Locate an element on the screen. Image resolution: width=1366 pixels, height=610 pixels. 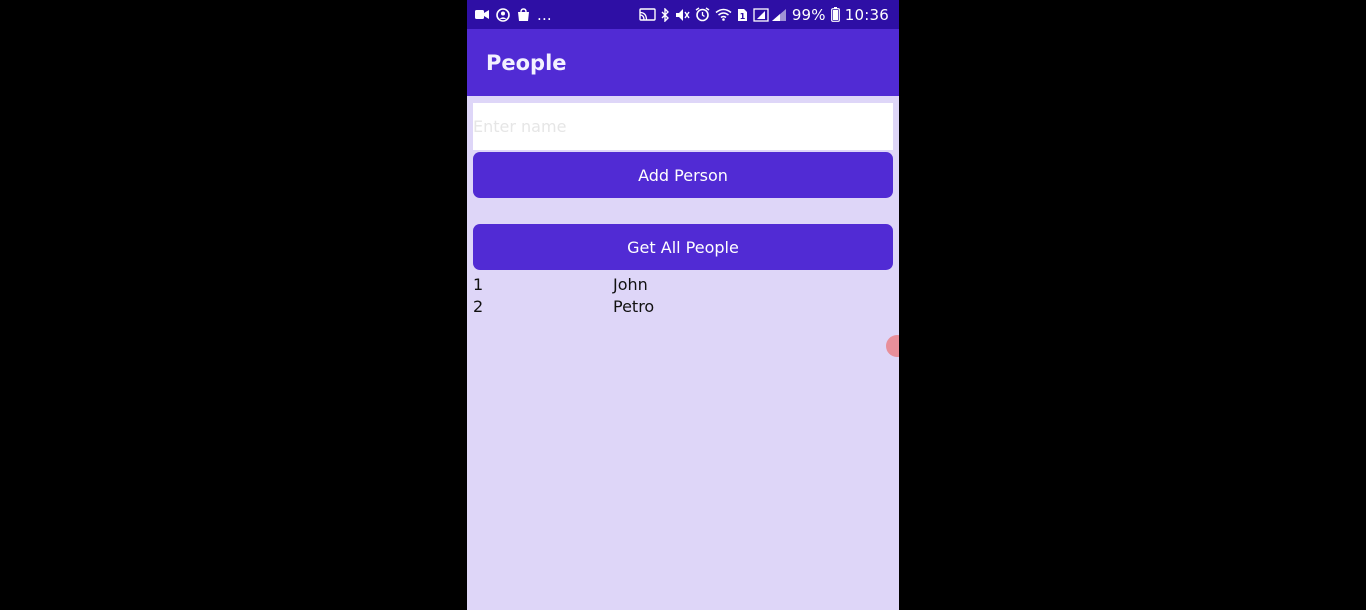
touch-indicator is located at coordinates (892, 346).